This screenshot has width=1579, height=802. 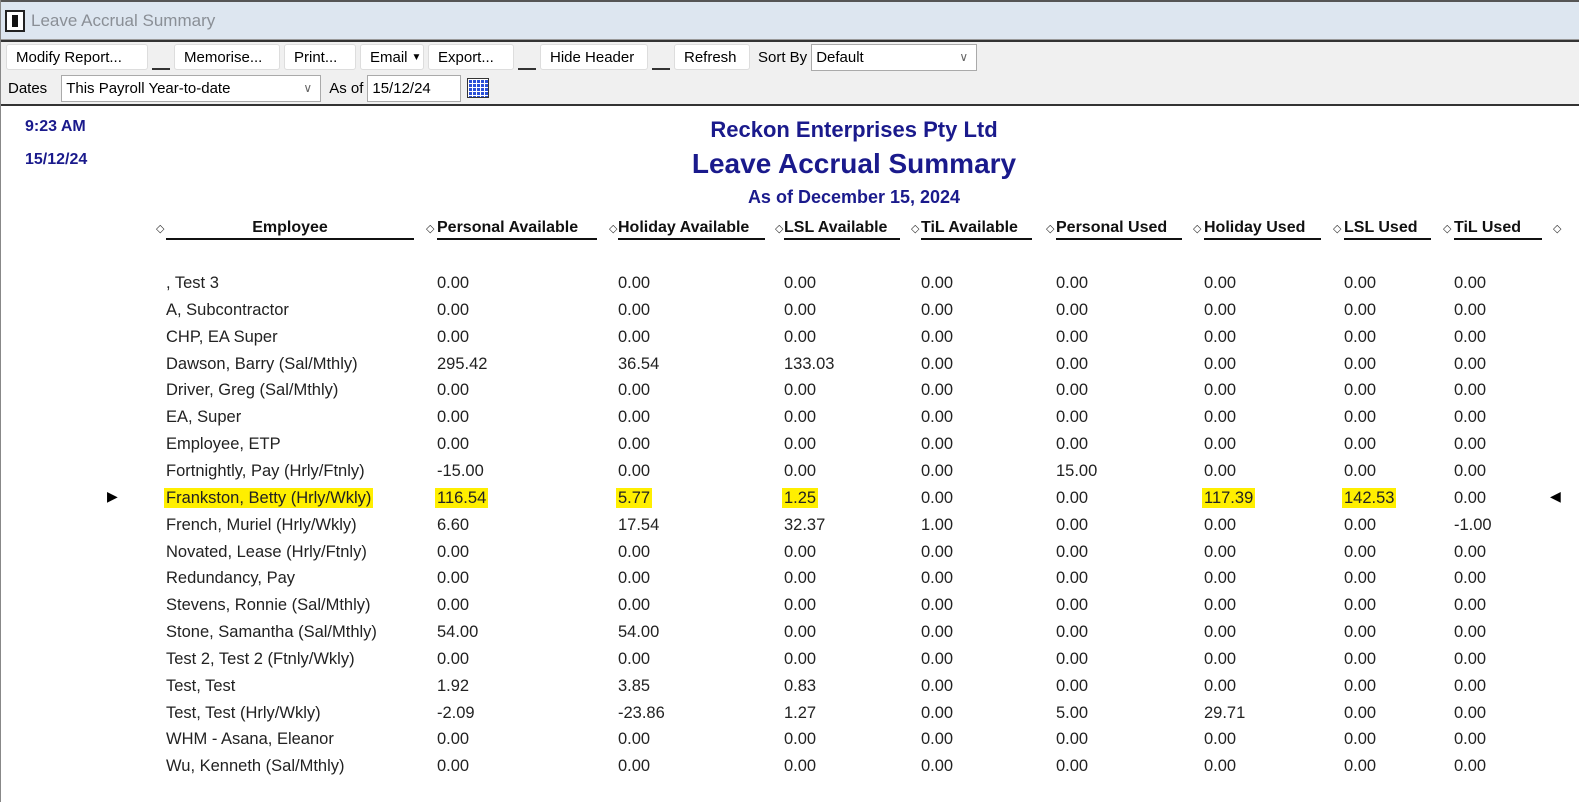 I want to click on employee-name-cell: Fortnightly, Pay (Hrly/Ftnly), so click(x=265, y=471).